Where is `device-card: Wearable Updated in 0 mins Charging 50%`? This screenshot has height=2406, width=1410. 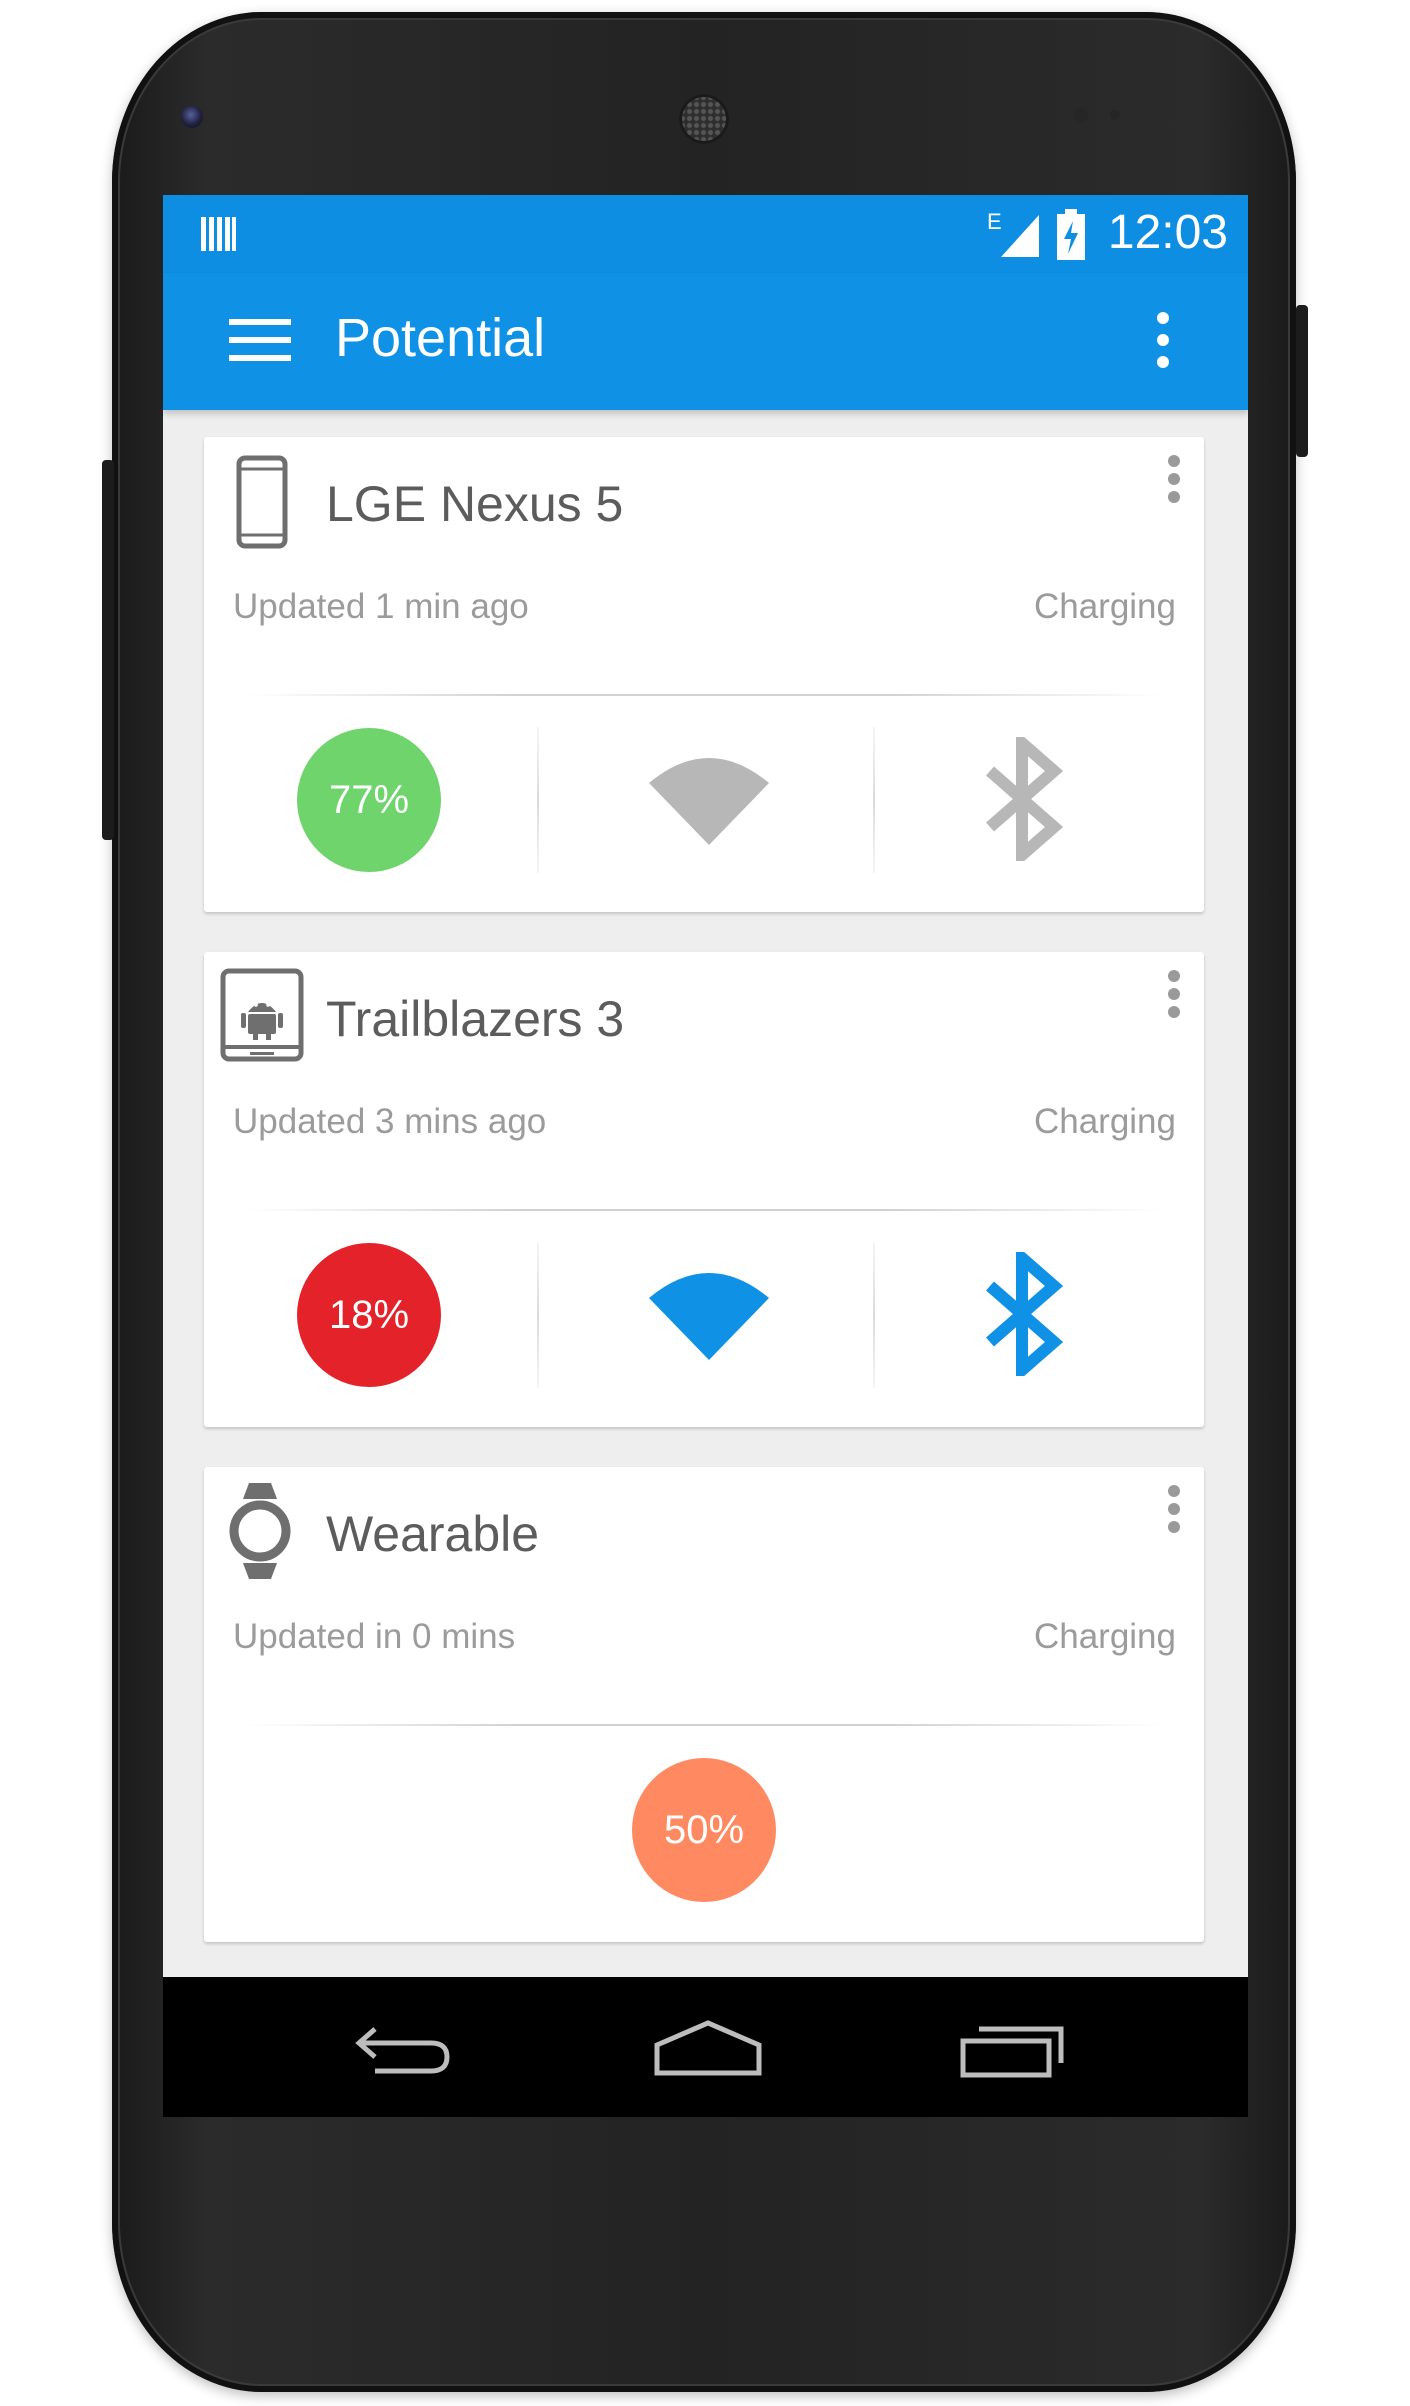 device-card: Wearable Updated in 0 mins Charging 50% is located at coordinates (704, 1704).